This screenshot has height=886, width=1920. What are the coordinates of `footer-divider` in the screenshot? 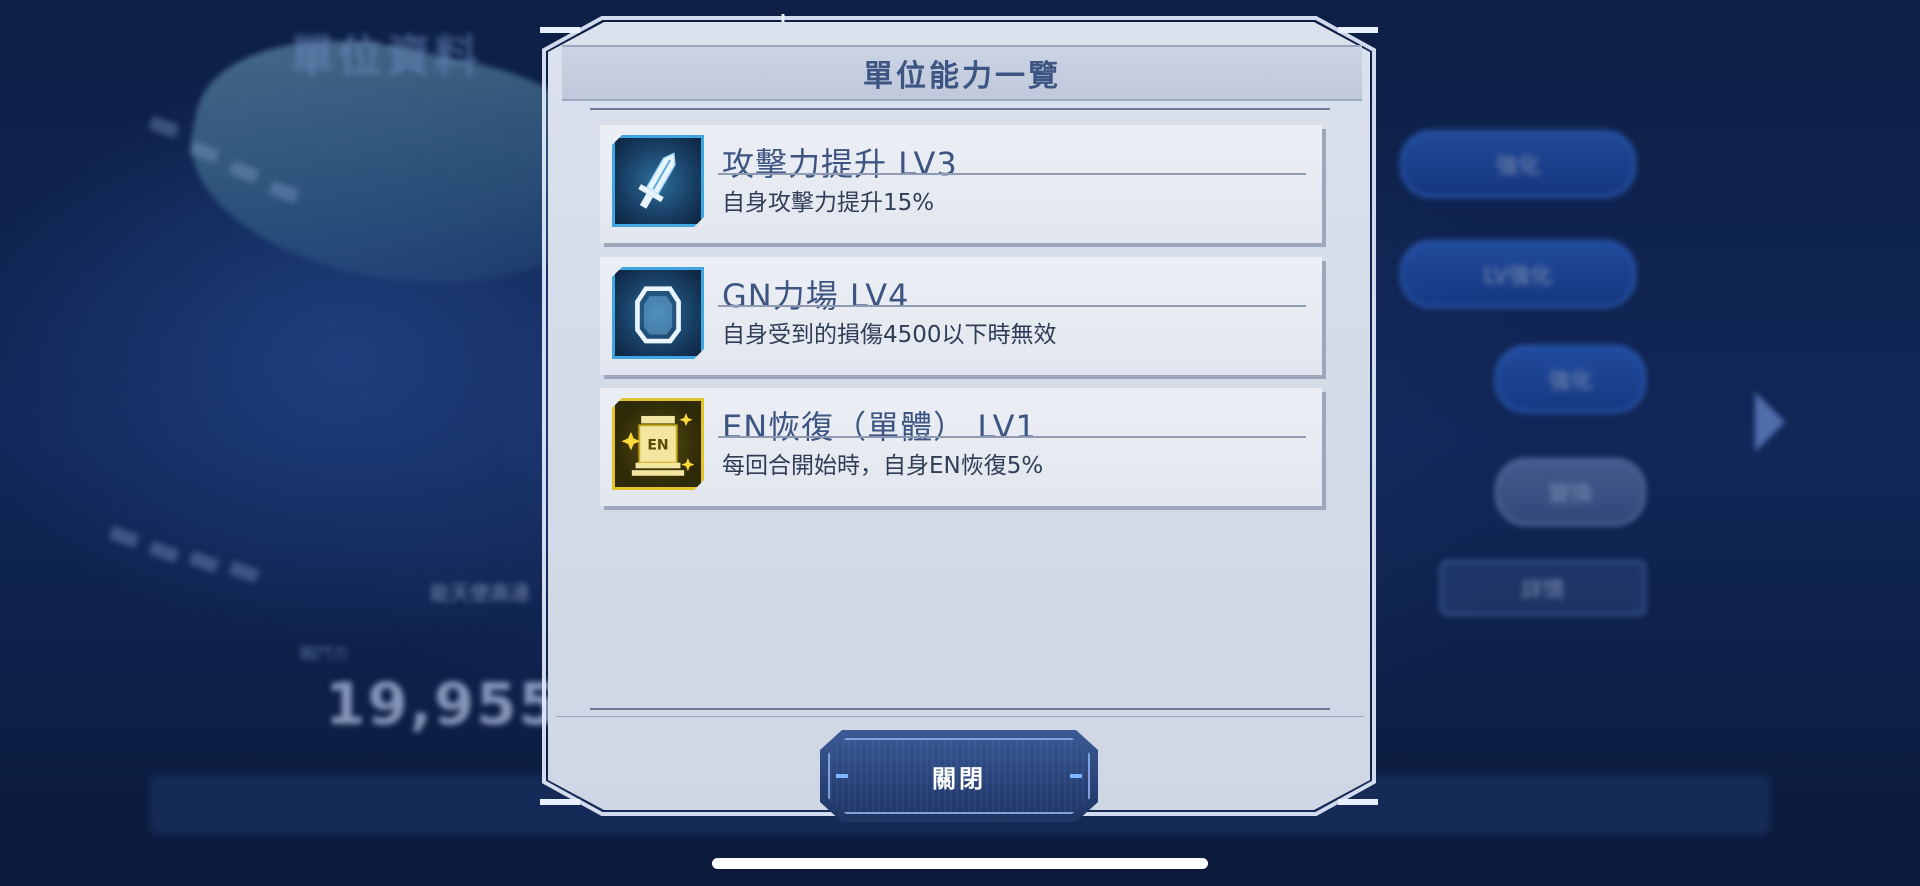 It's located at (960, 709).